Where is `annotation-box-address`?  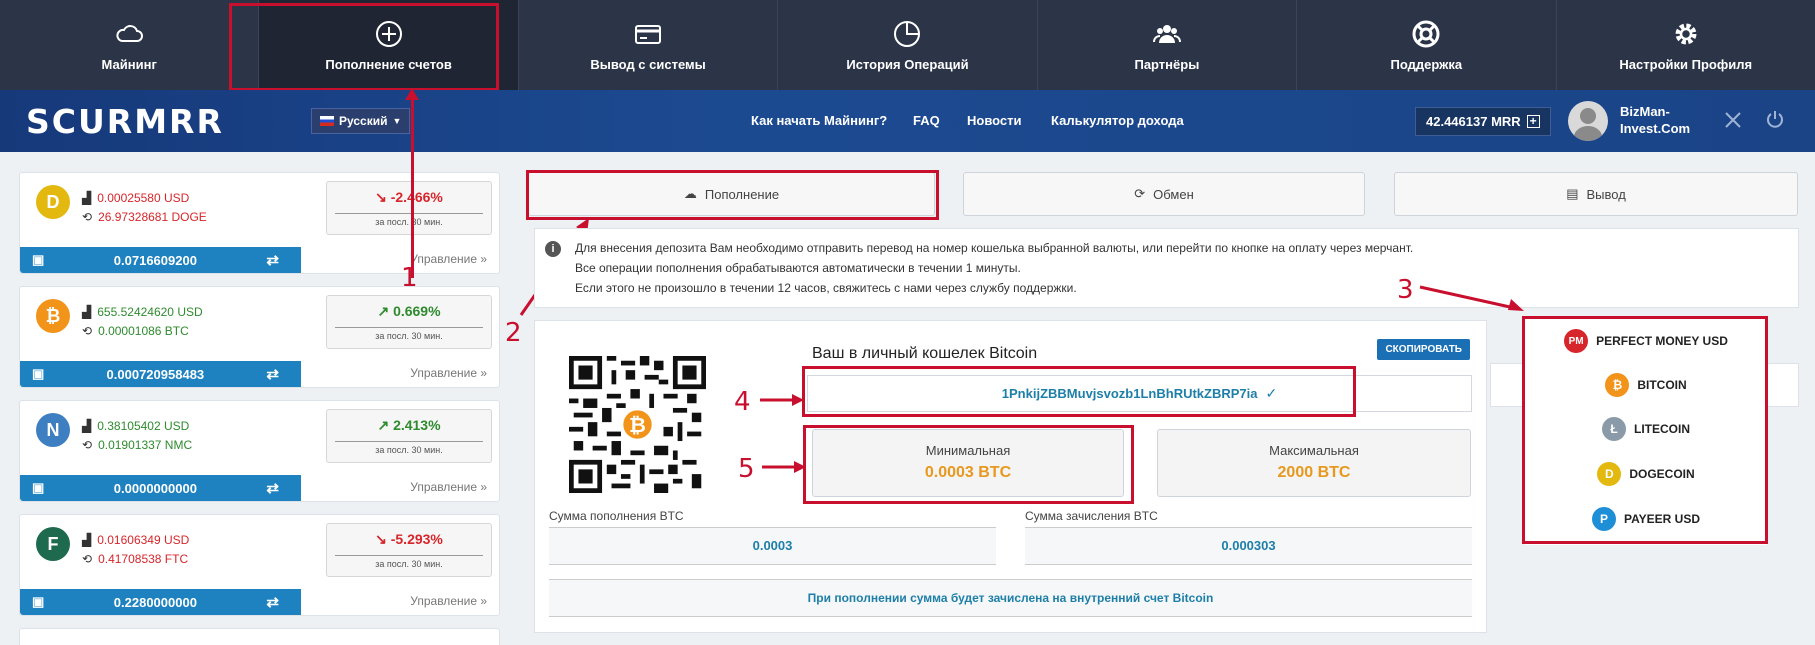 annotation-box-address is located at coordinates (1079, 391).